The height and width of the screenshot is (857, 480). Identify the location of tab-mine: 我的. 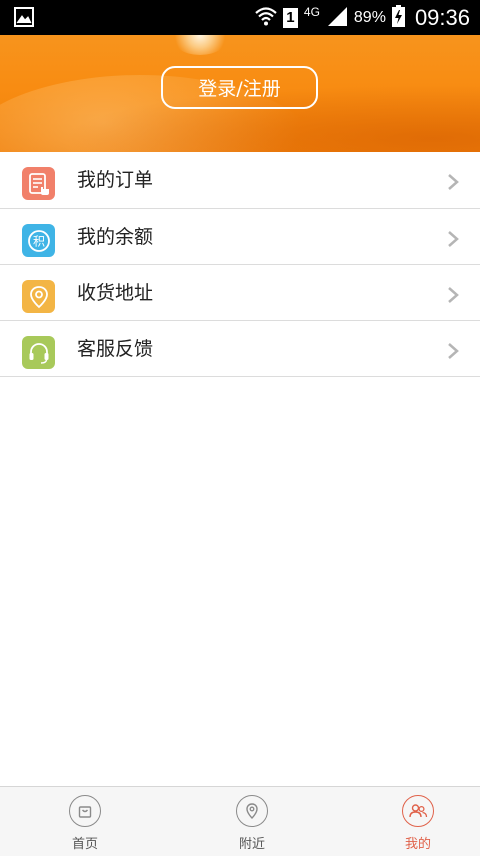
(418, 822).